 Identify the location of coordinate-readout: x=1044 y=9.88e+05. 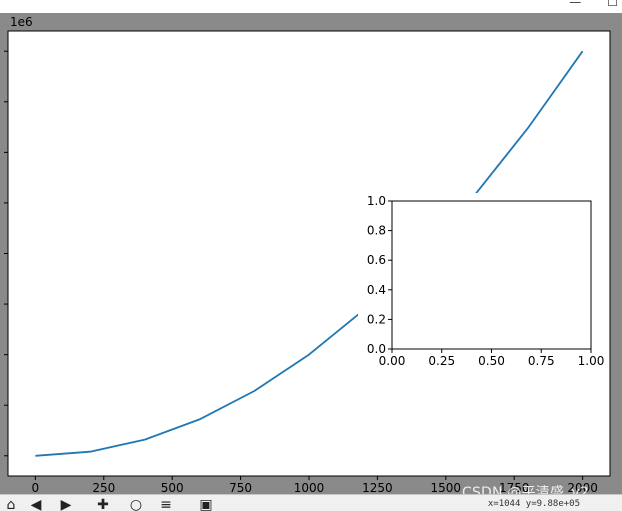
(533, 504).